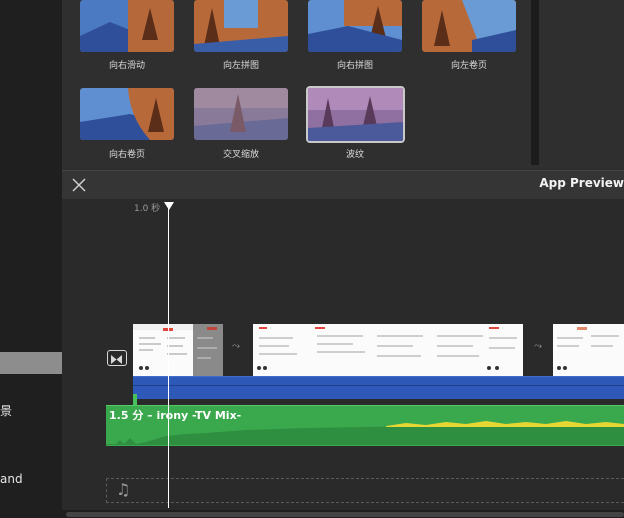 The height and width of the screenshot is (518, 624). What do you see at coordinates (345, 514) in the screenshot?
I see `timeline-scroll-thumb` at bounding box center [345, 514].